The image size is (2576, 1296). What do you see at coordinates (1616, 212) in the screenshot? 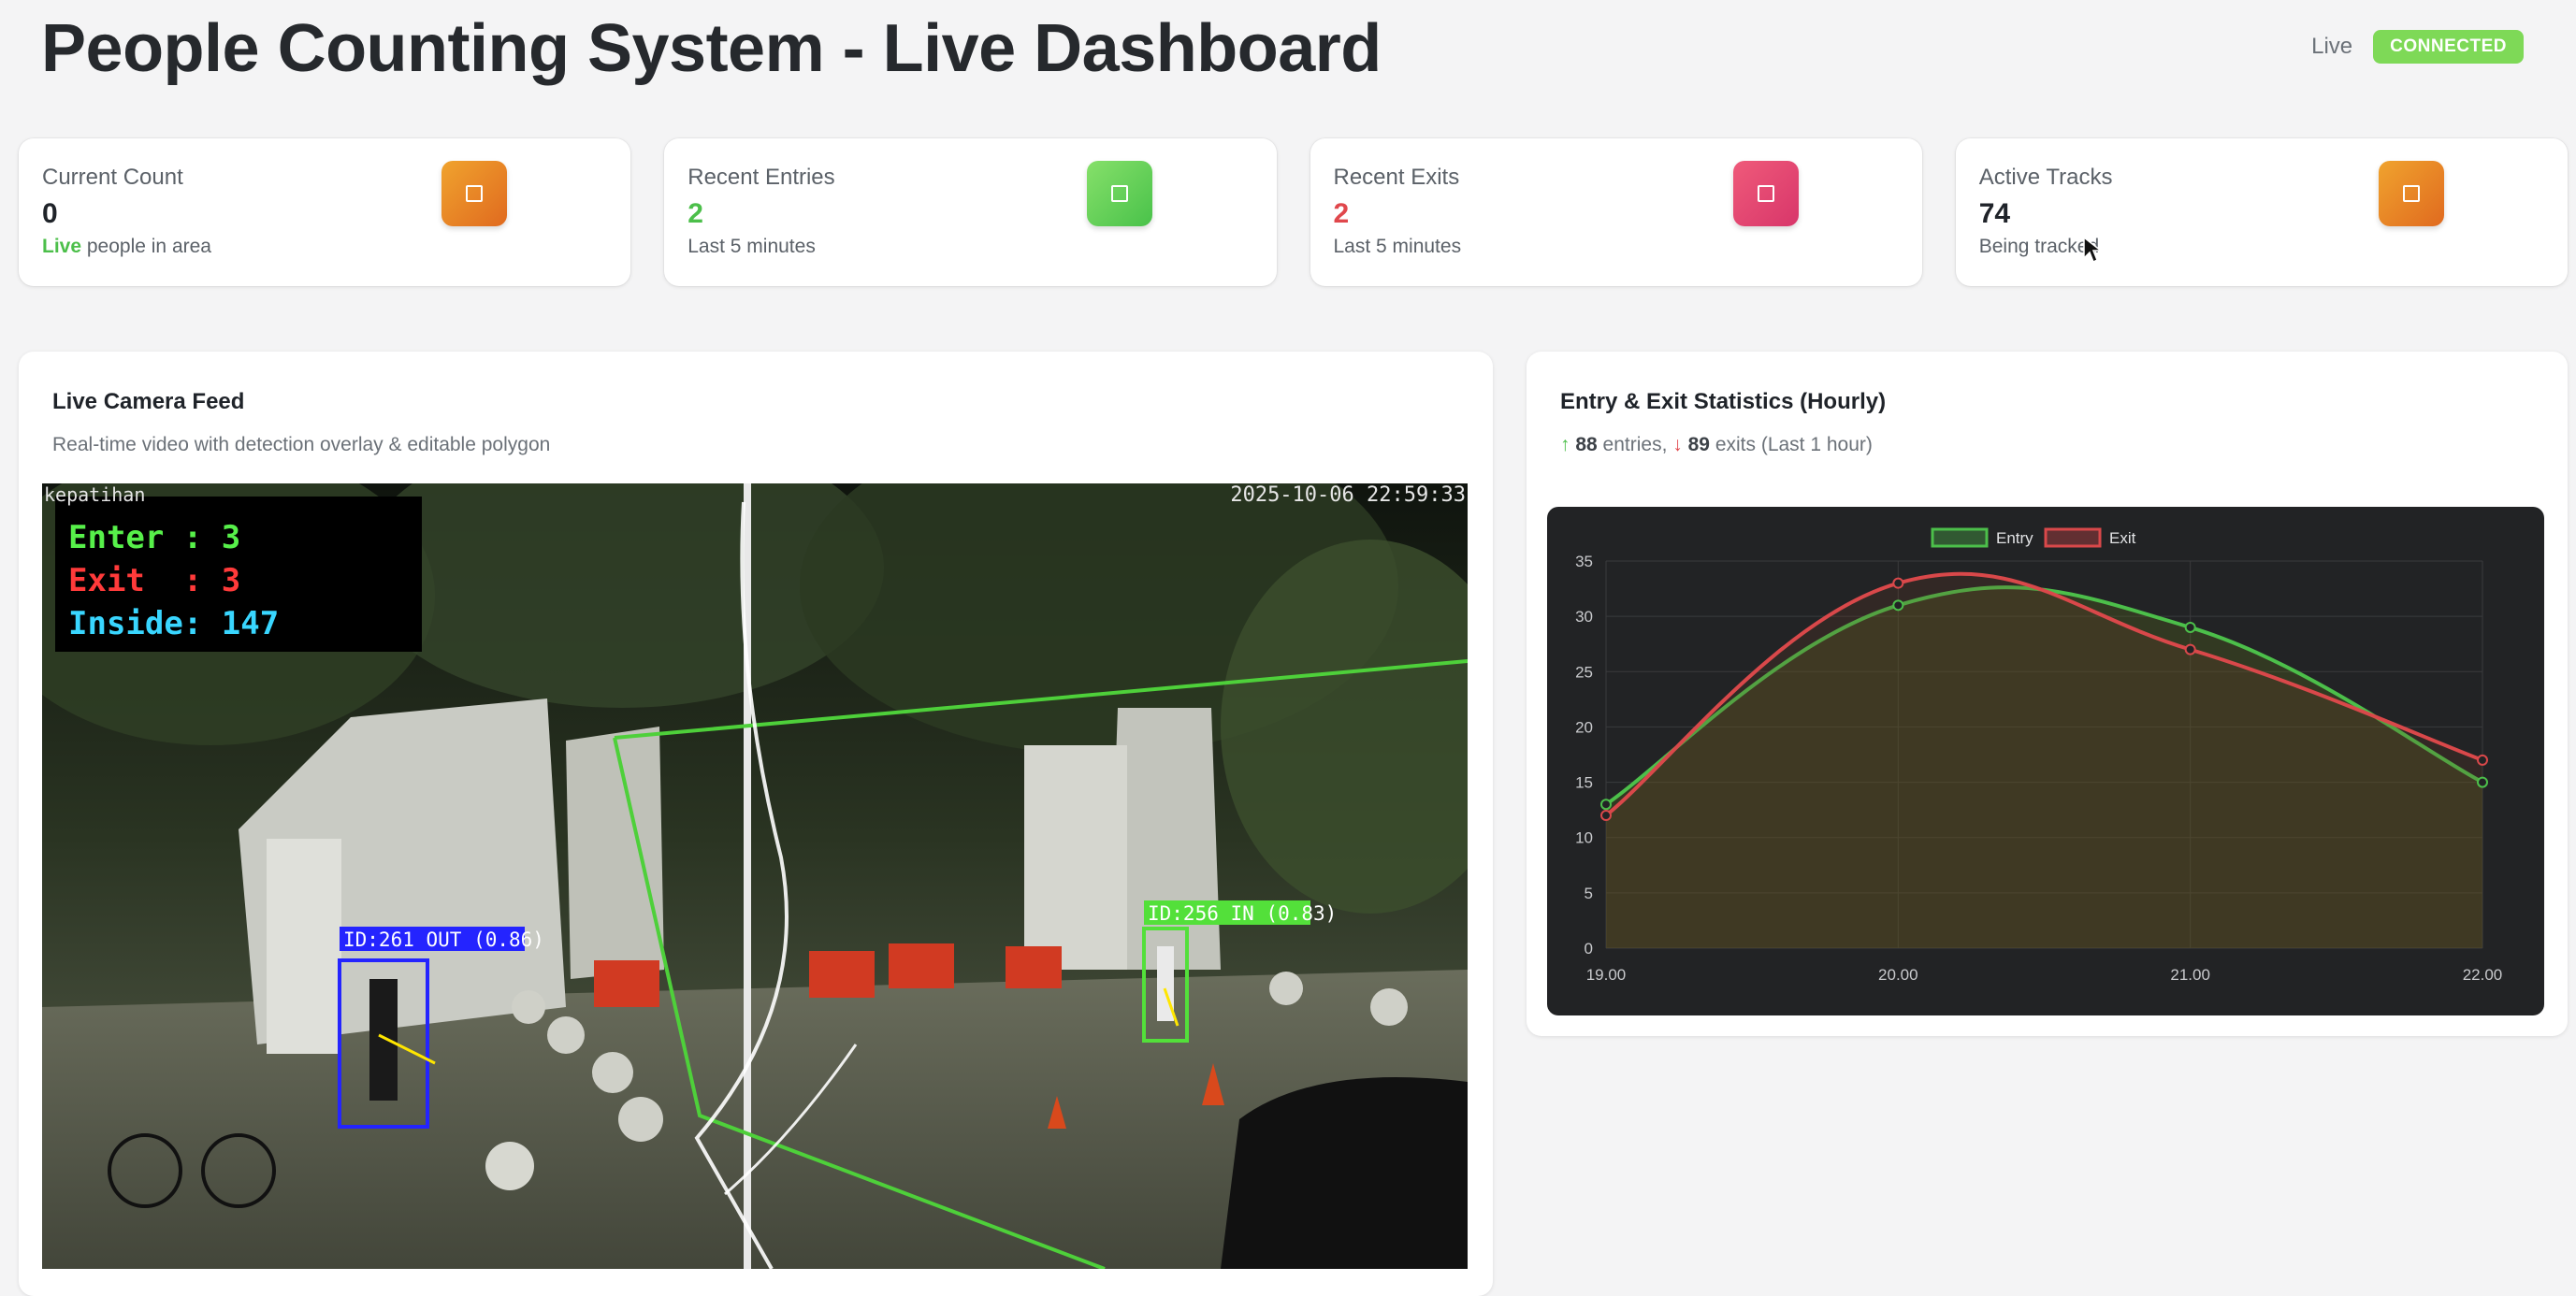
I see `stat-card-recent-exits: Recent Exits 2 Last 5 minutes` at bounding box center [1616, 212].